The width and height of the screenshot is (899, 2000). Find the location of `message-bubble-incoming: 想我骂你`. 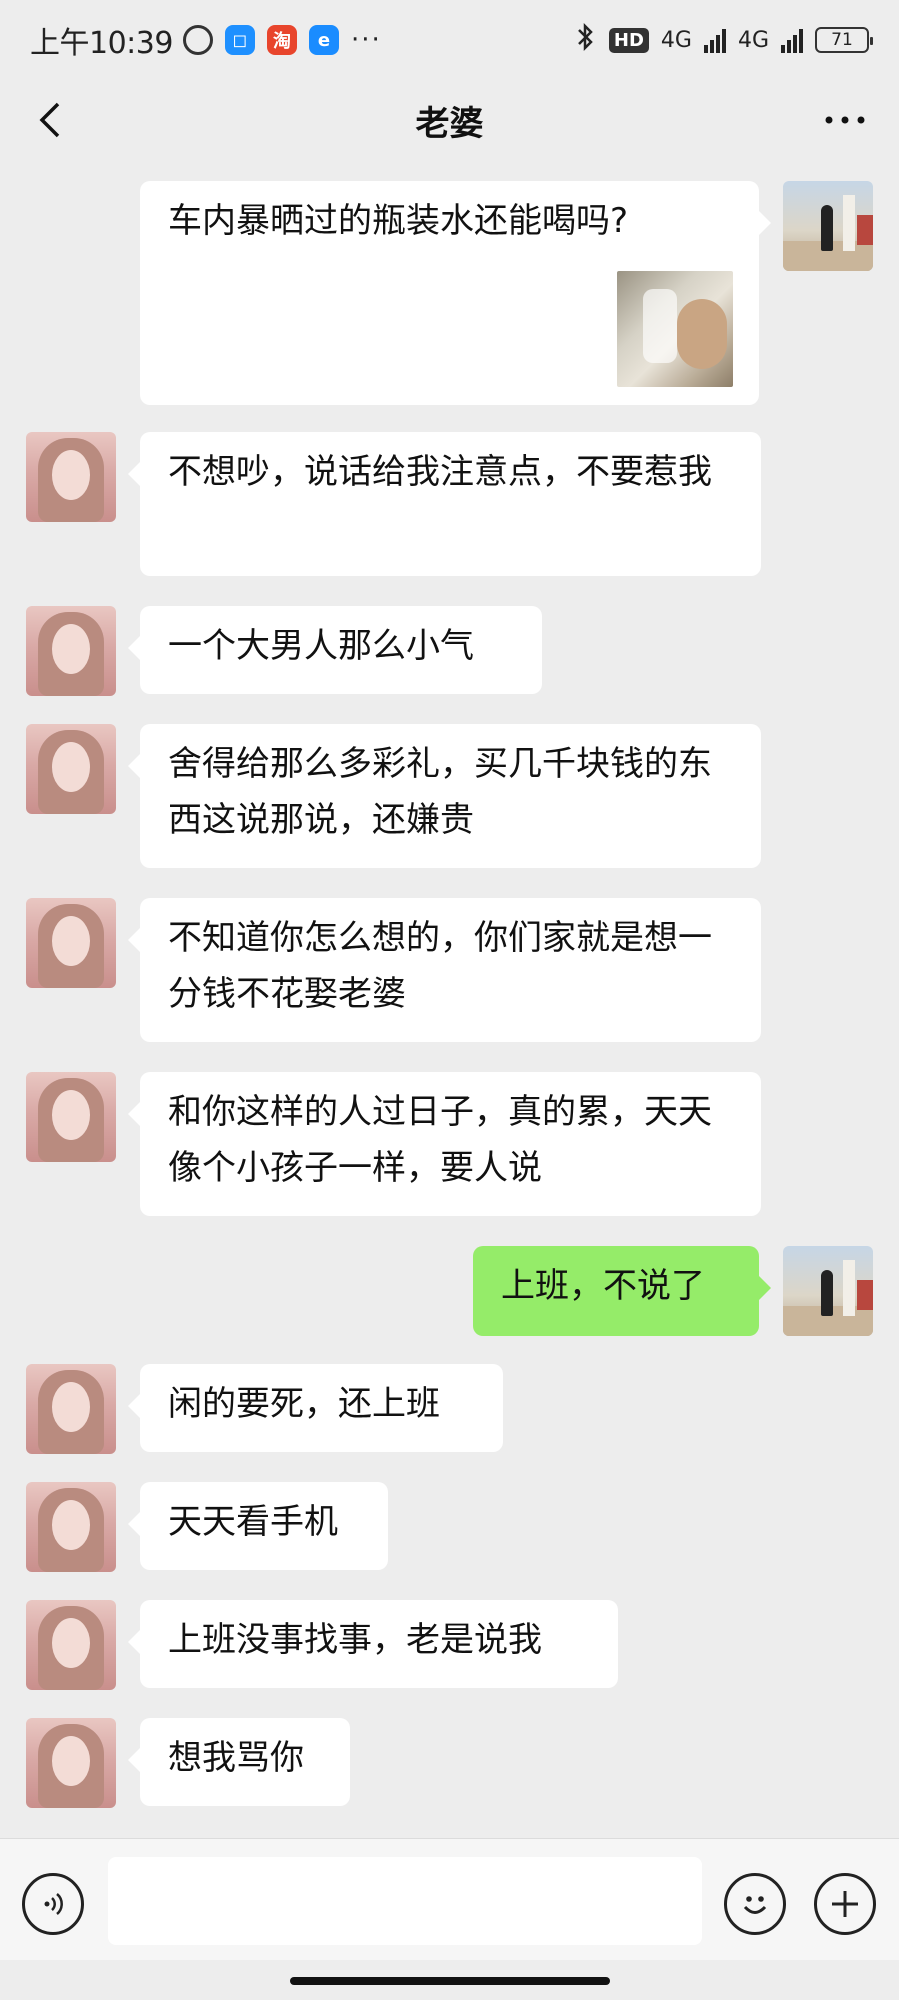

message-bubble-incoming: 想我骂你 is located at coordinates (239, 1762).